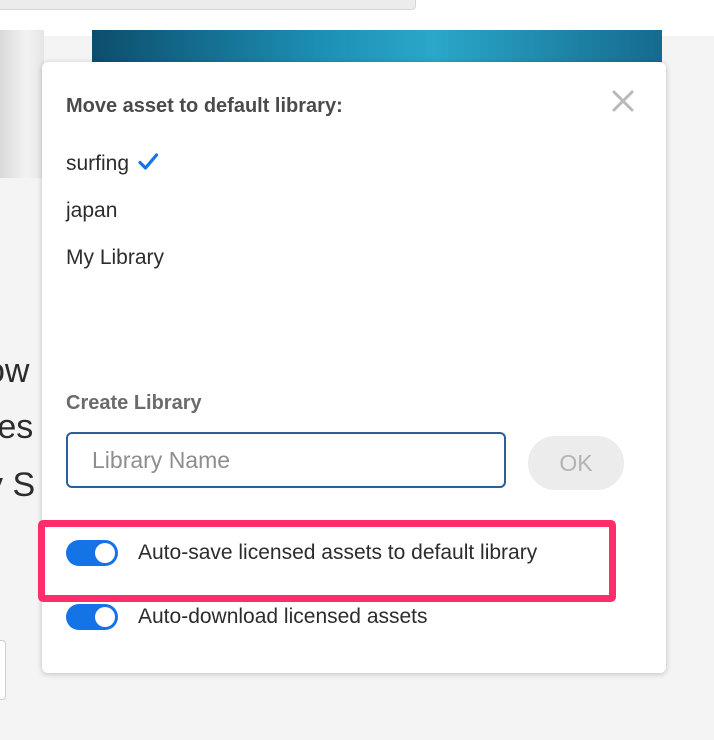  What do you see at coordinates (283, 616) in the screenshot?
I see `auto-download-label: Auto-download licensed assets` at bounding box center [283, 616].